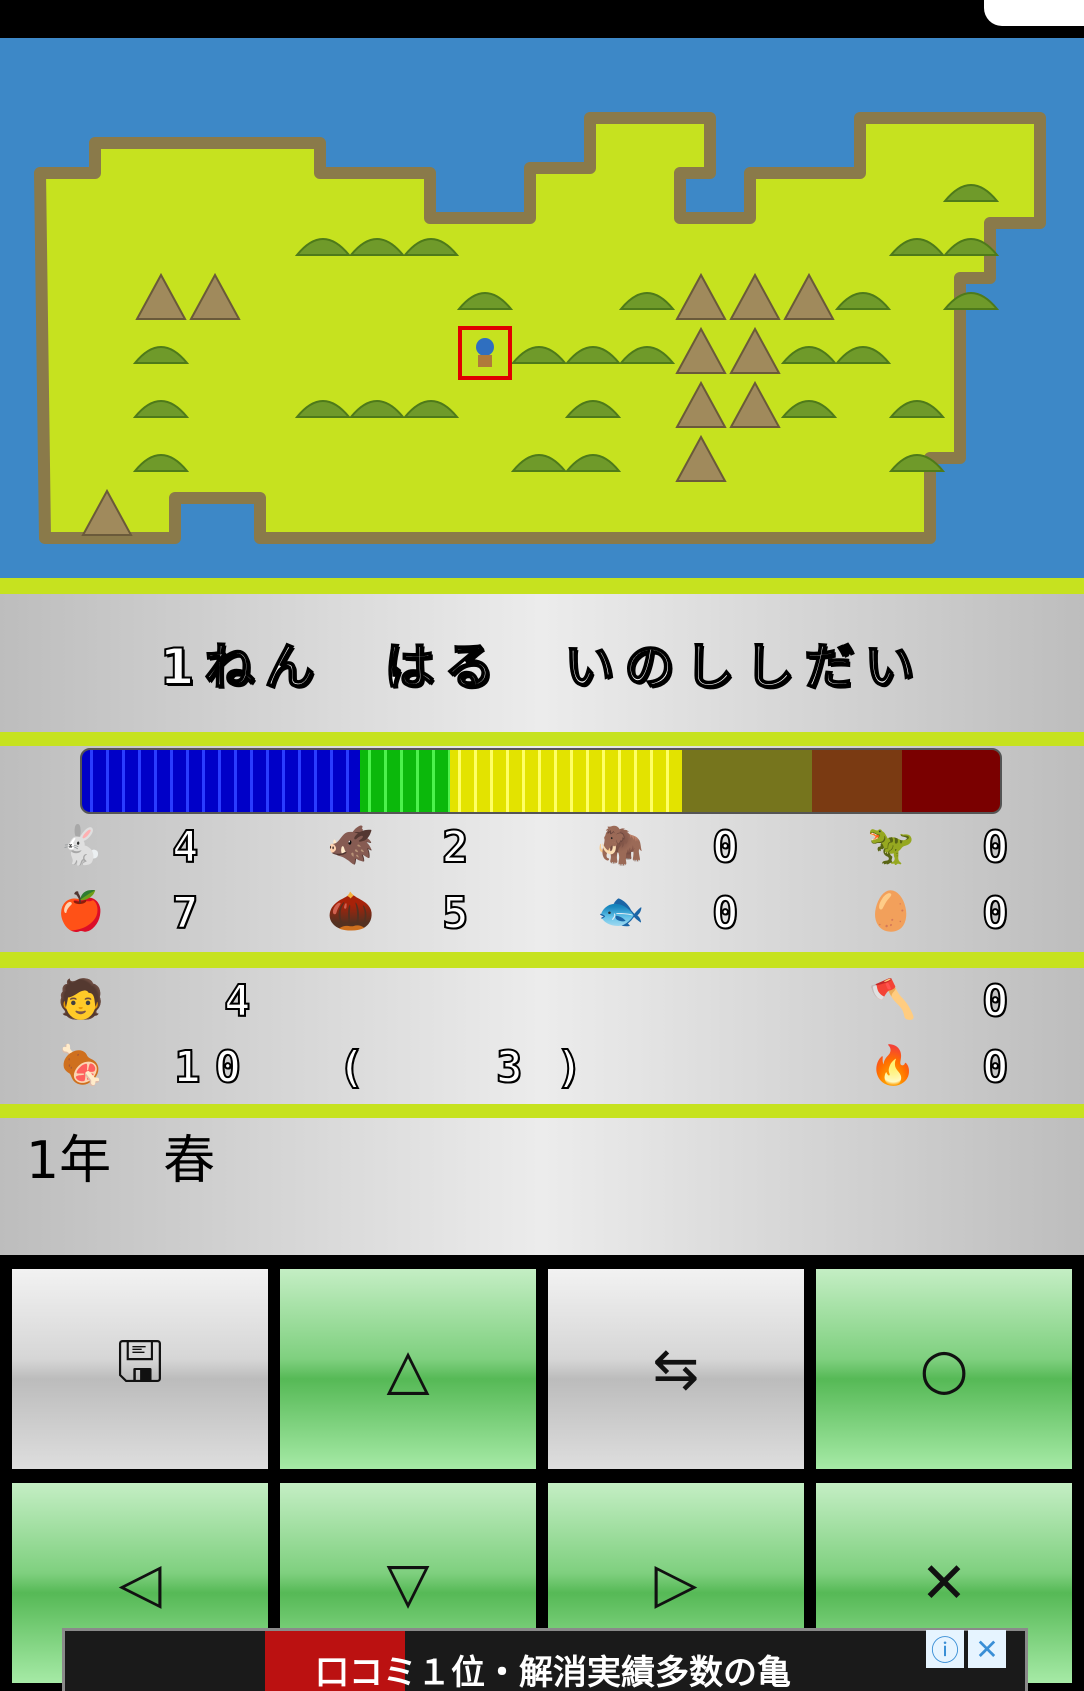  What do you see at coordinates (621, 845) in the screenshot?
I see `mammoth-icon: 🦣` at bounding box center [621, 845].